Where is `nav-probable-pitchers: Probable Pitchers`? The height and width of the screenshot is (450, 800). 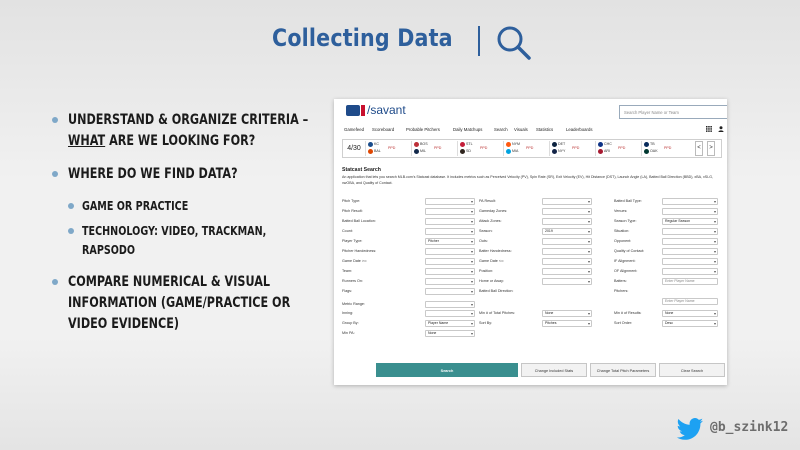
nav-probable-pitchers: Probable Pitchers is located at coordinates (423, 129).